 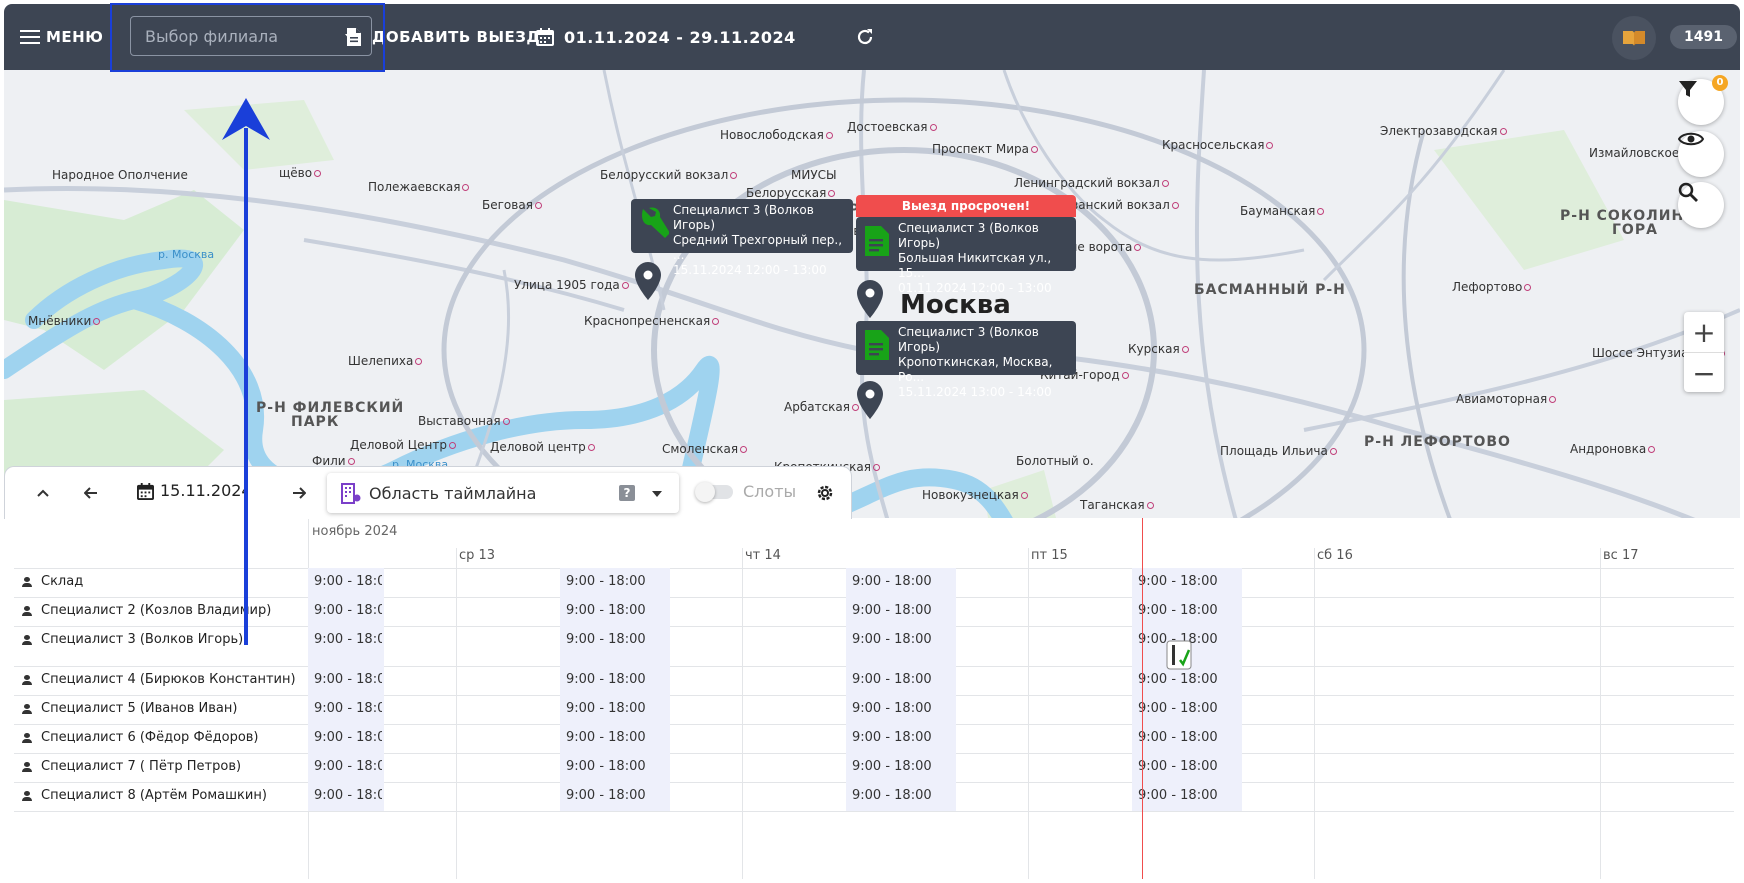 I want to click on chevron-up-icon, so click(x=43, y=493).